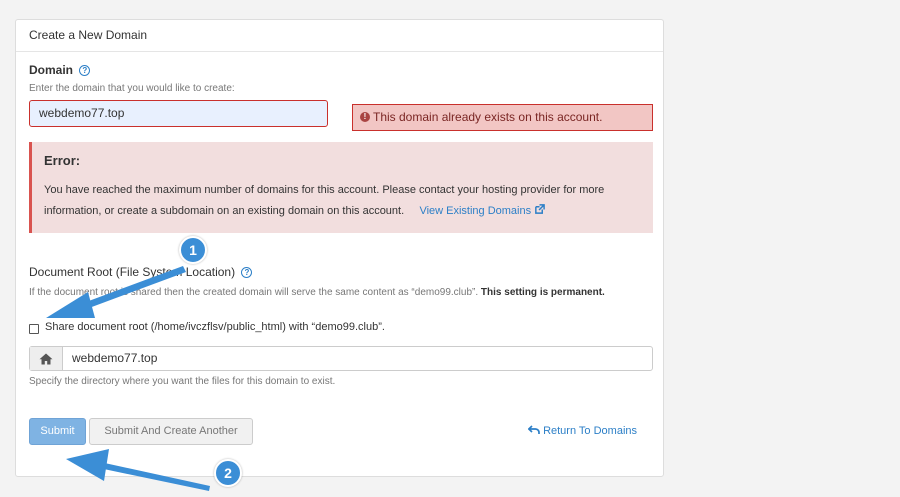 The height and width of the screenshot is (497, 900). I want to click on annotation-badge-1: 1, so click(193, 250).